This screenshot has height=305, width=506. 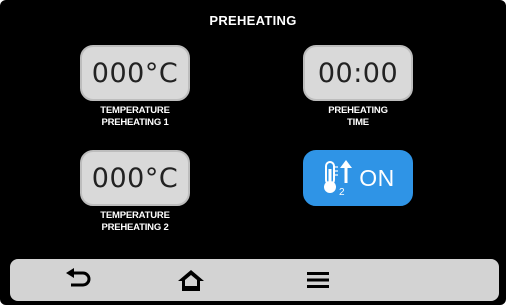 I want to click on temperature-preheating-2-value: 000°C, so click(x=135, y=178).